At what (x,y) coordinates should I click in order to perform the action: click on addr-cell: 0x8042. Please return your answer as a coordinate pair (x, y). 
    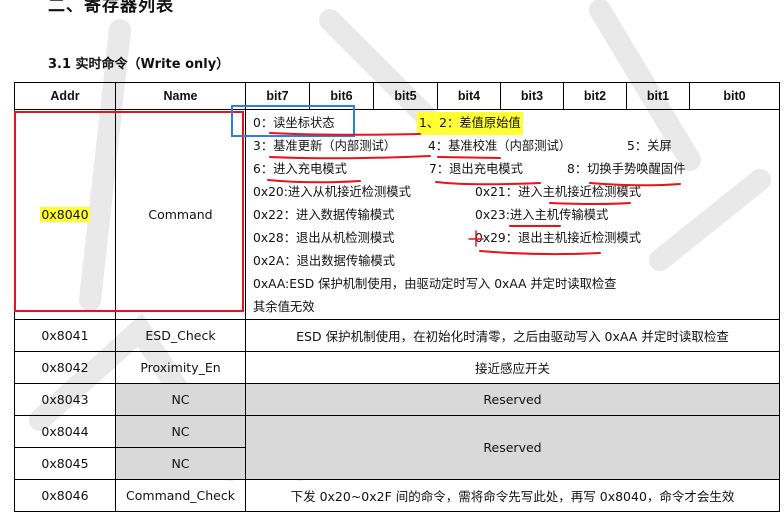
    Looking at the image, I should click on (65, 367).